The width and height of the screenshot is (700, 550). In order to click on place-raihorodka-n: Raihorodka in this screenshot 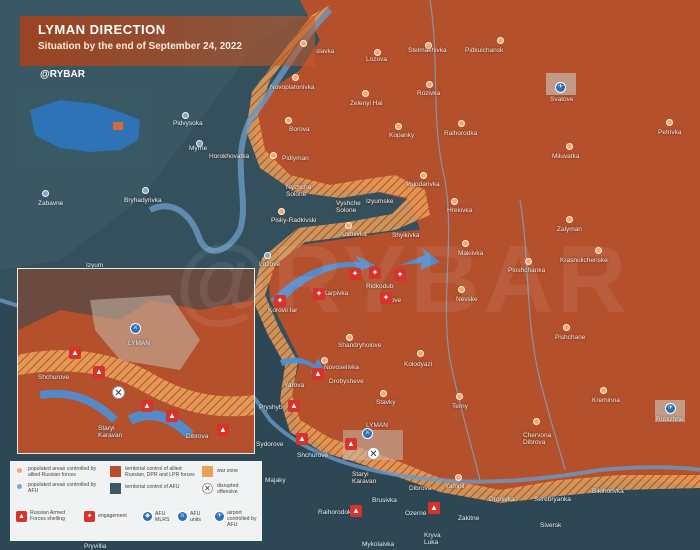, I will do `click(460, 133)`.